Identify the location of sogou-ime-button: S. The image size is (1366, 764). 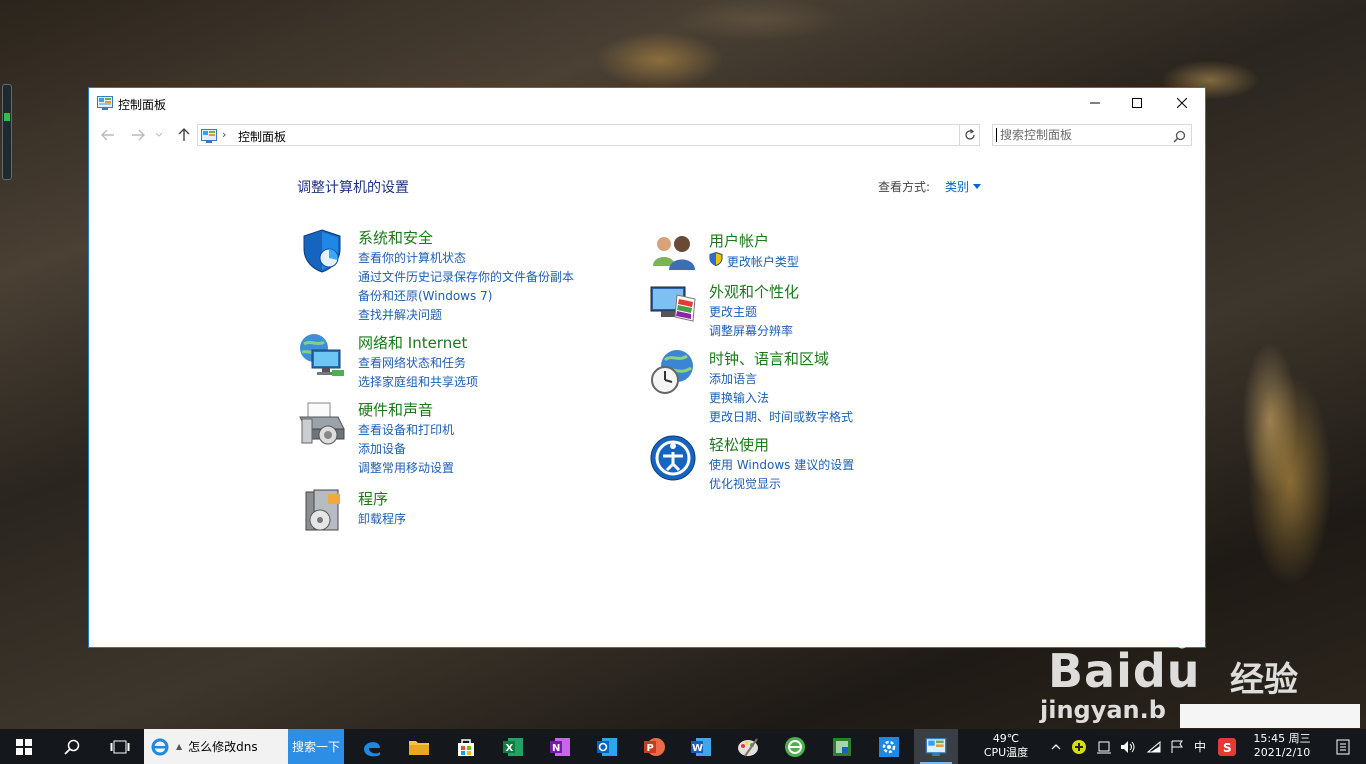
(1227, 746).